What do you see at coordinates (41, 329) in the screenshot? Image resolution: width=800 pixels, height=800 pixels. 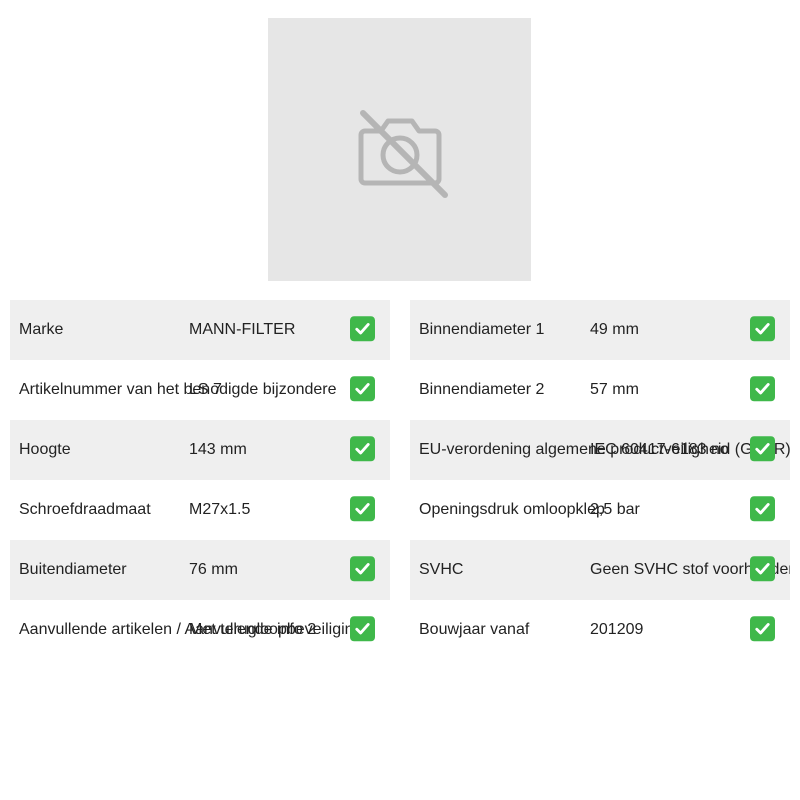 I see `spec-label: Marke` at bounding box center [41, 329].